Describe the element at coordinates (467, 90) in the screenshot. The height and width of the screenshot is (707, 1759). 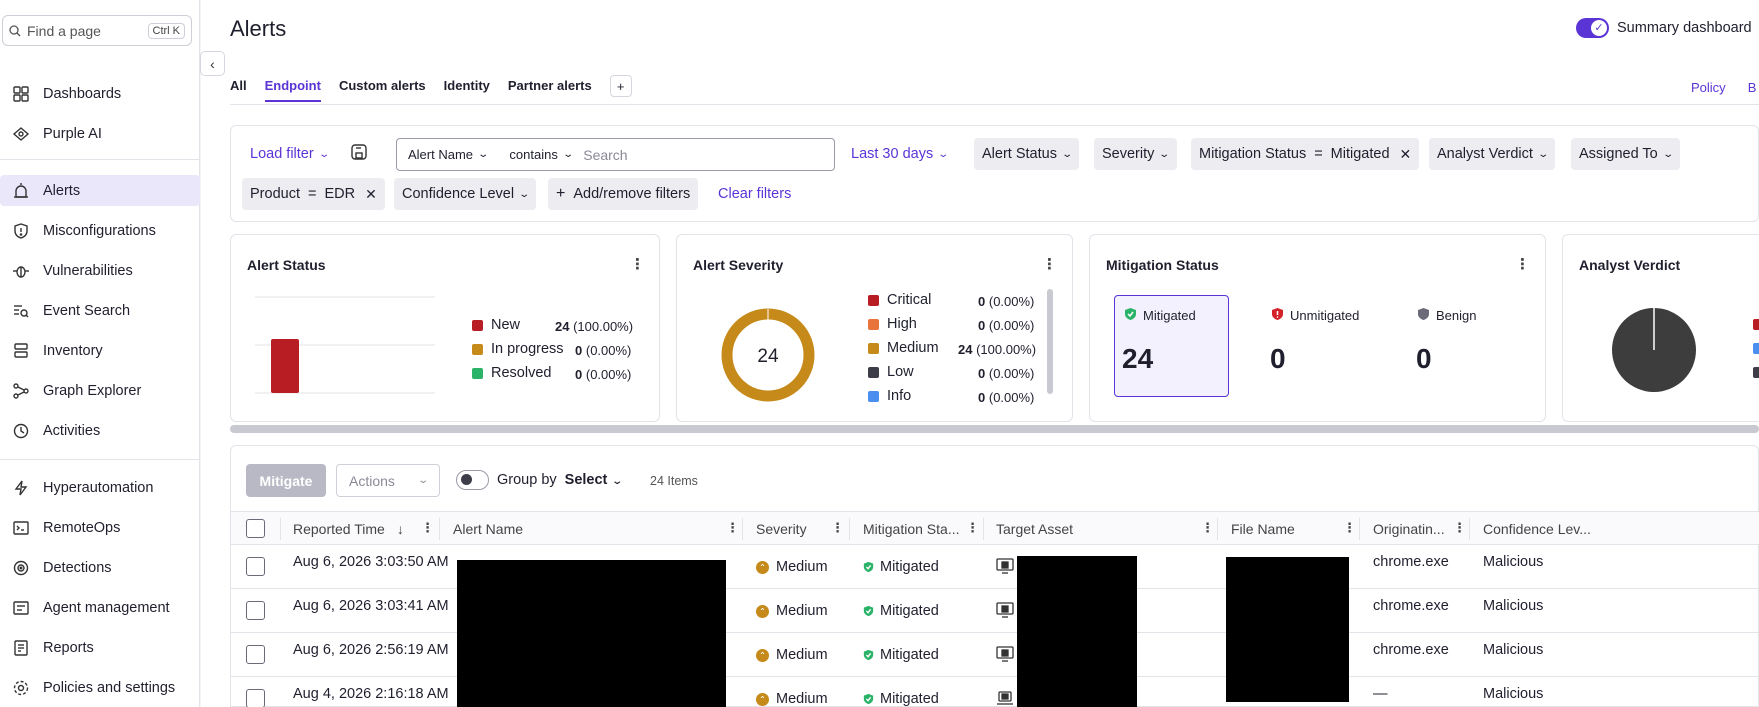
I see `tab-identity: Identity` at that location.